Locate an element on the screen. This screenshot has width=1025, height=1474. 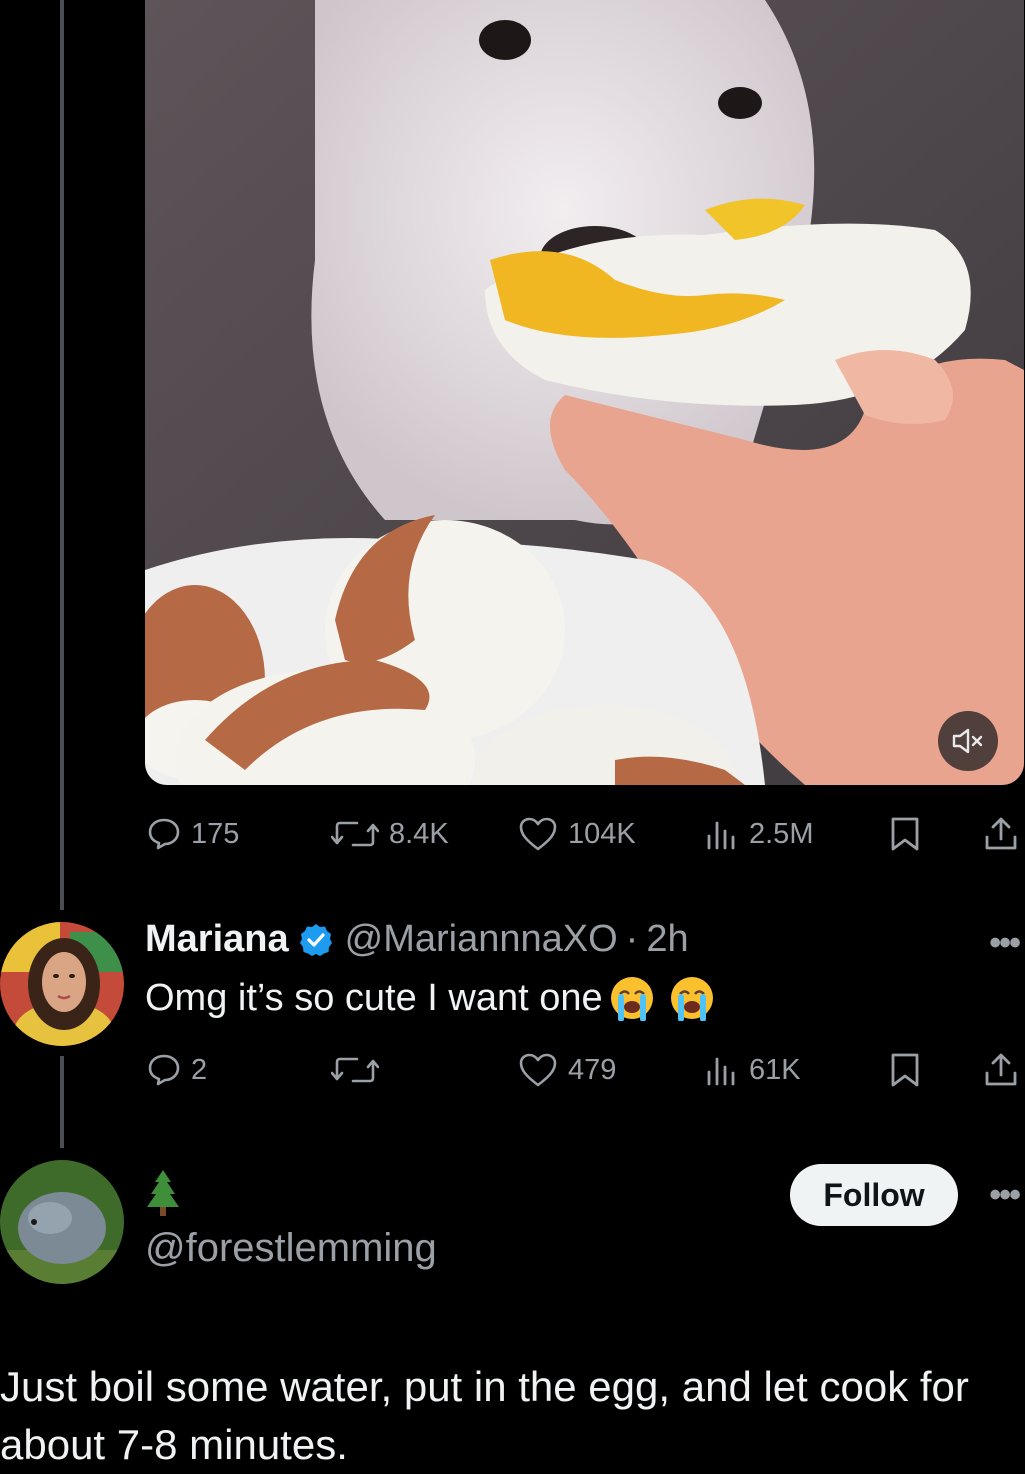
reply-repost-button is located at coordinates (360, 1070).